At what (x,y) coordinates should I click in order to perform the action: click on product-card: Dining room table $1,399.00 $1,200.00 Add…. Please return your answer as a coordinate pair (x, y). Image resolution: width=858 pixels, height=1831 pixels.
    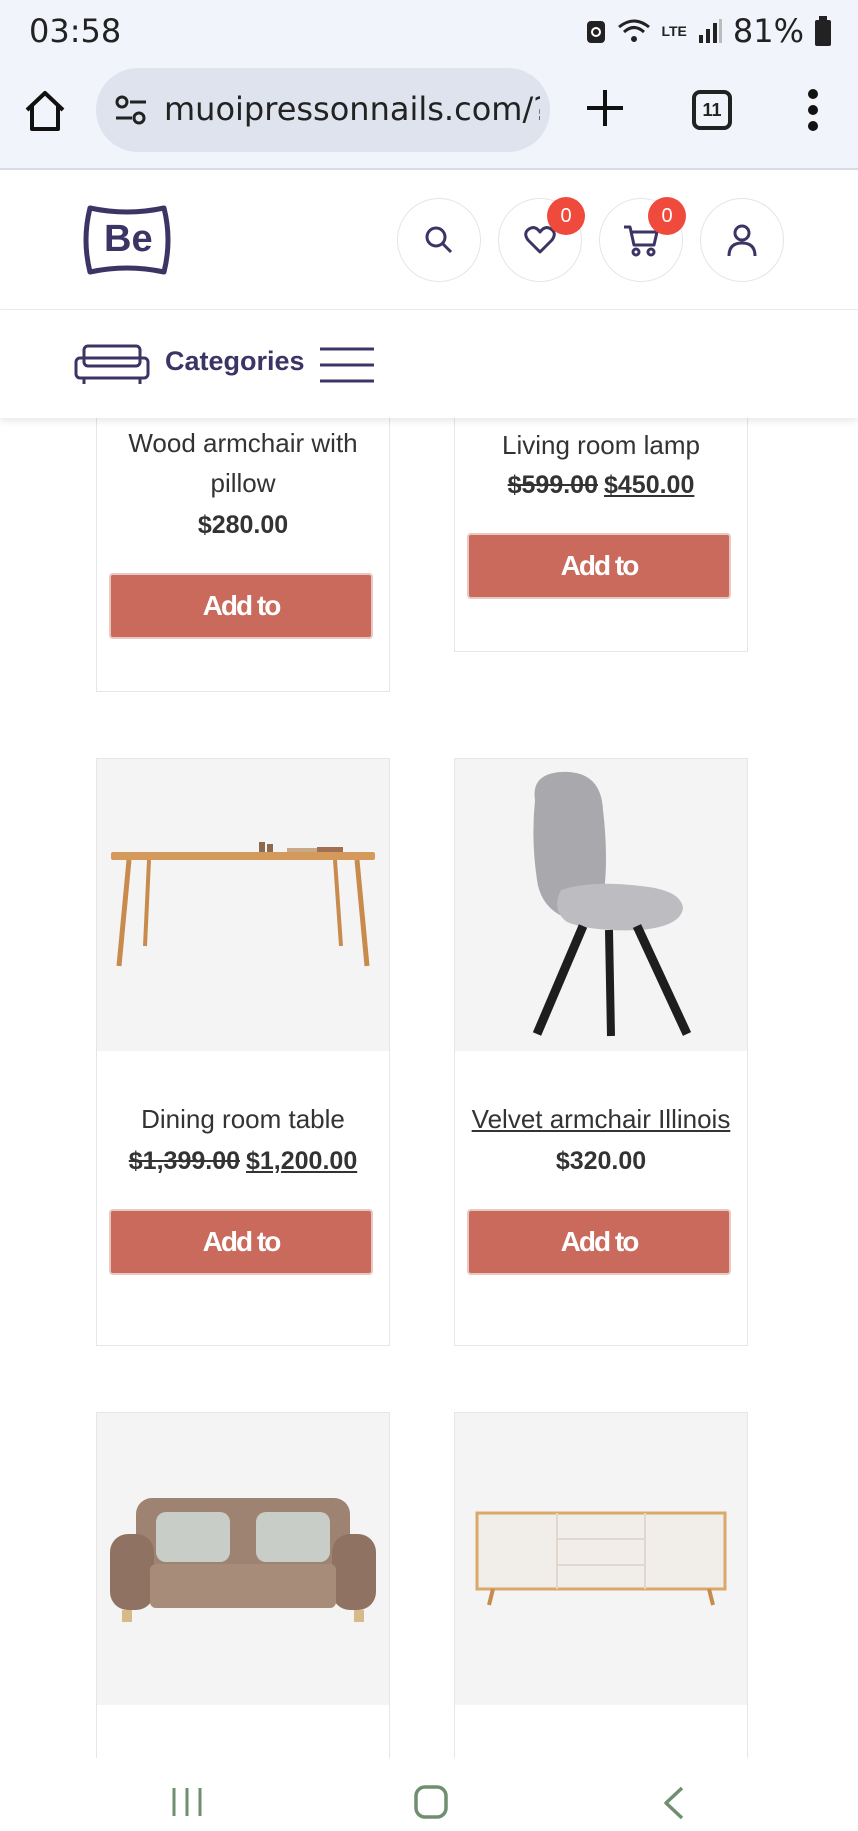
    Looking at the image, I should click on (243, 1052).